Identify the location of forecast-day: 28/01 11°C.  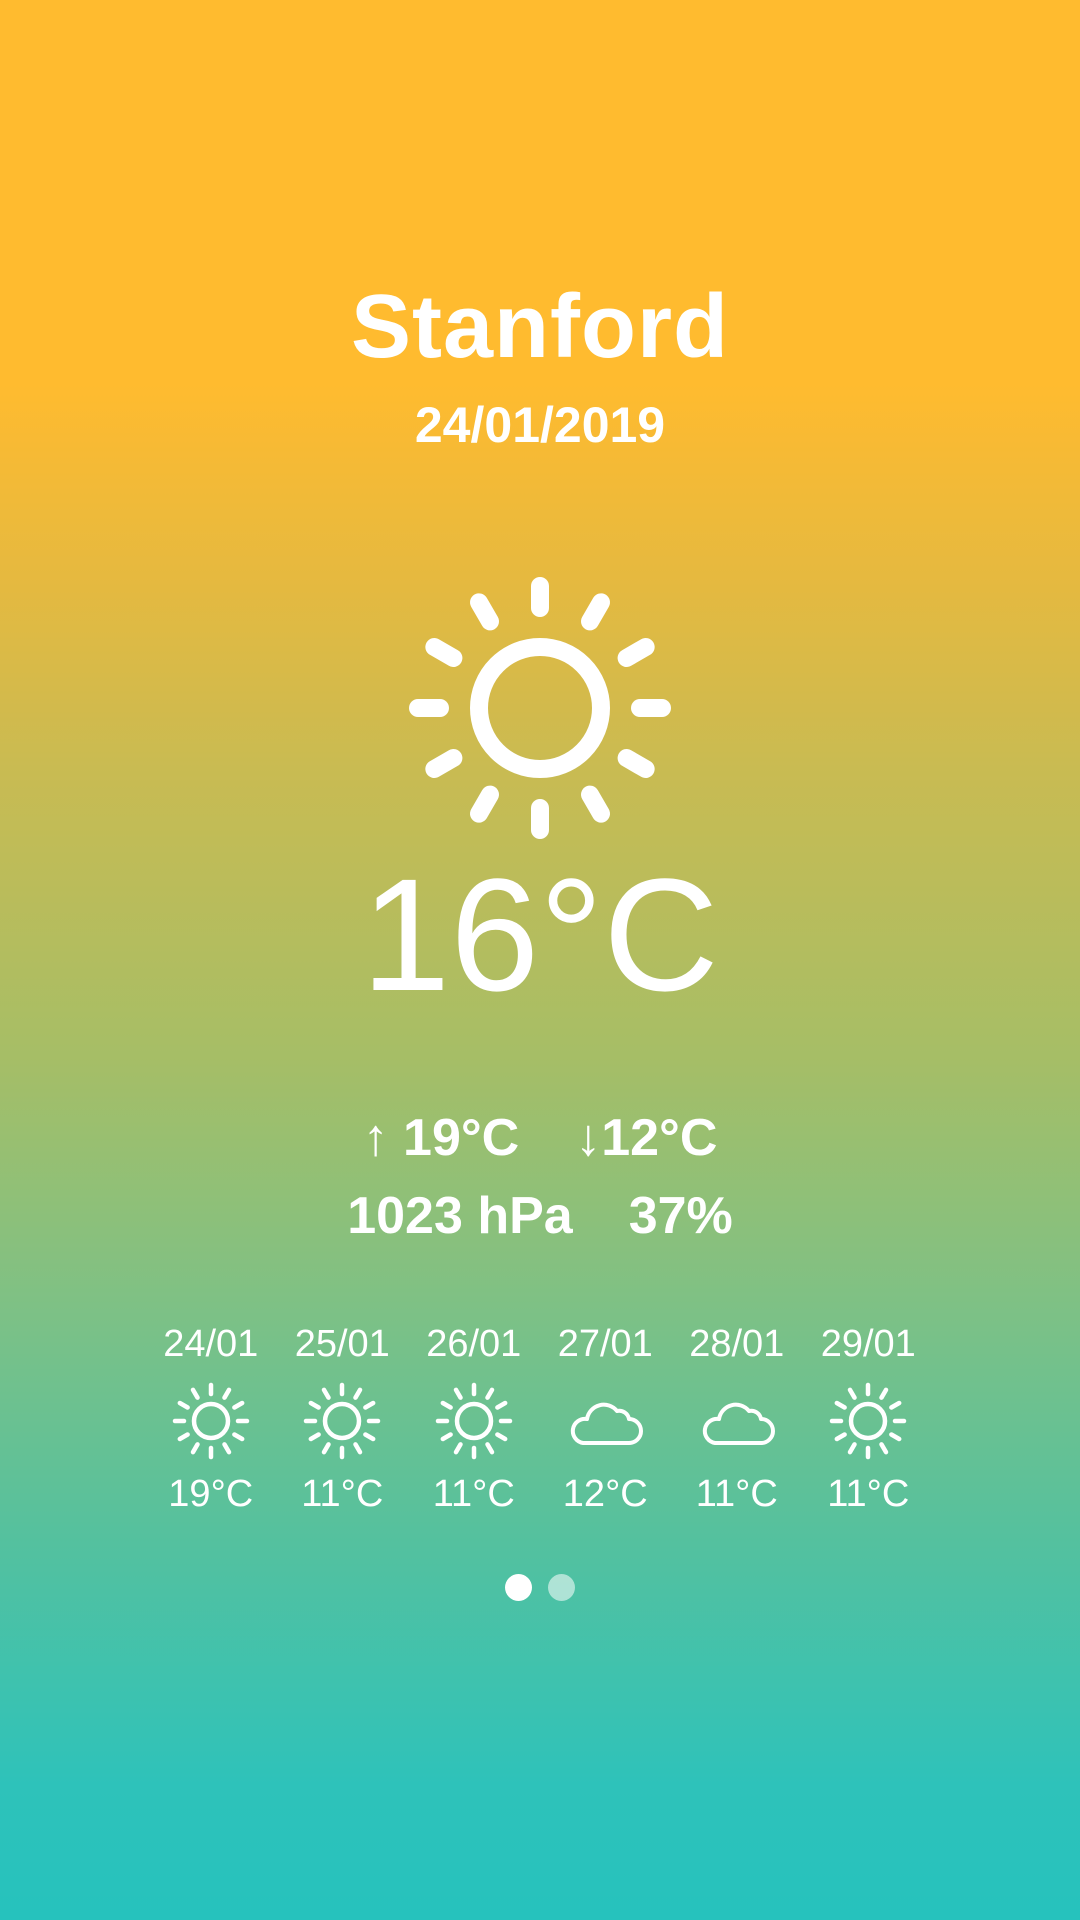
(737, 1425).